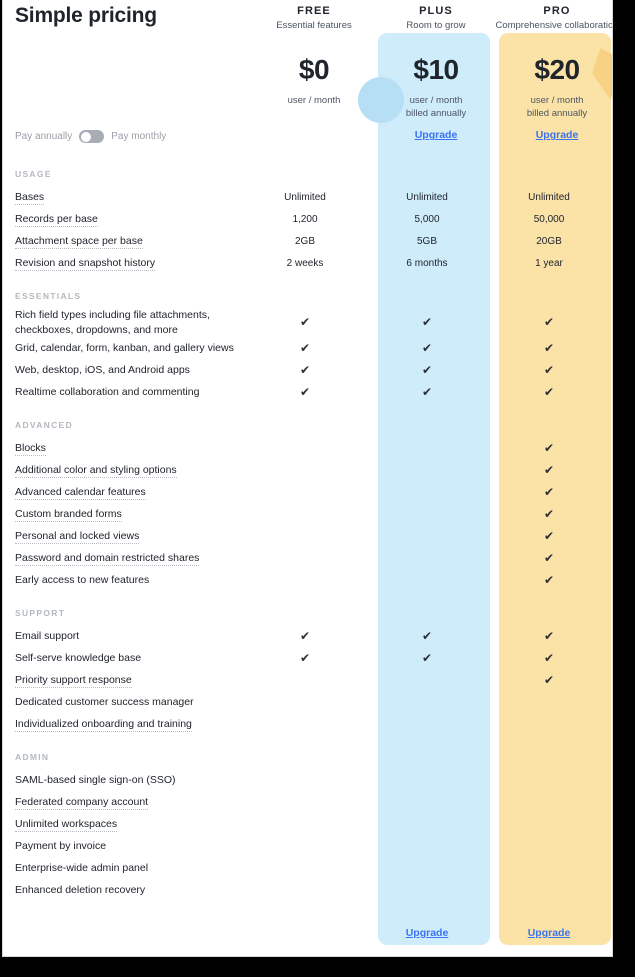 The height and width of the screenshot is (977, 635). Describe the element at coordinates (307, 680) in the screenshot. I see `table-row: Priority support response ✔` at that location.